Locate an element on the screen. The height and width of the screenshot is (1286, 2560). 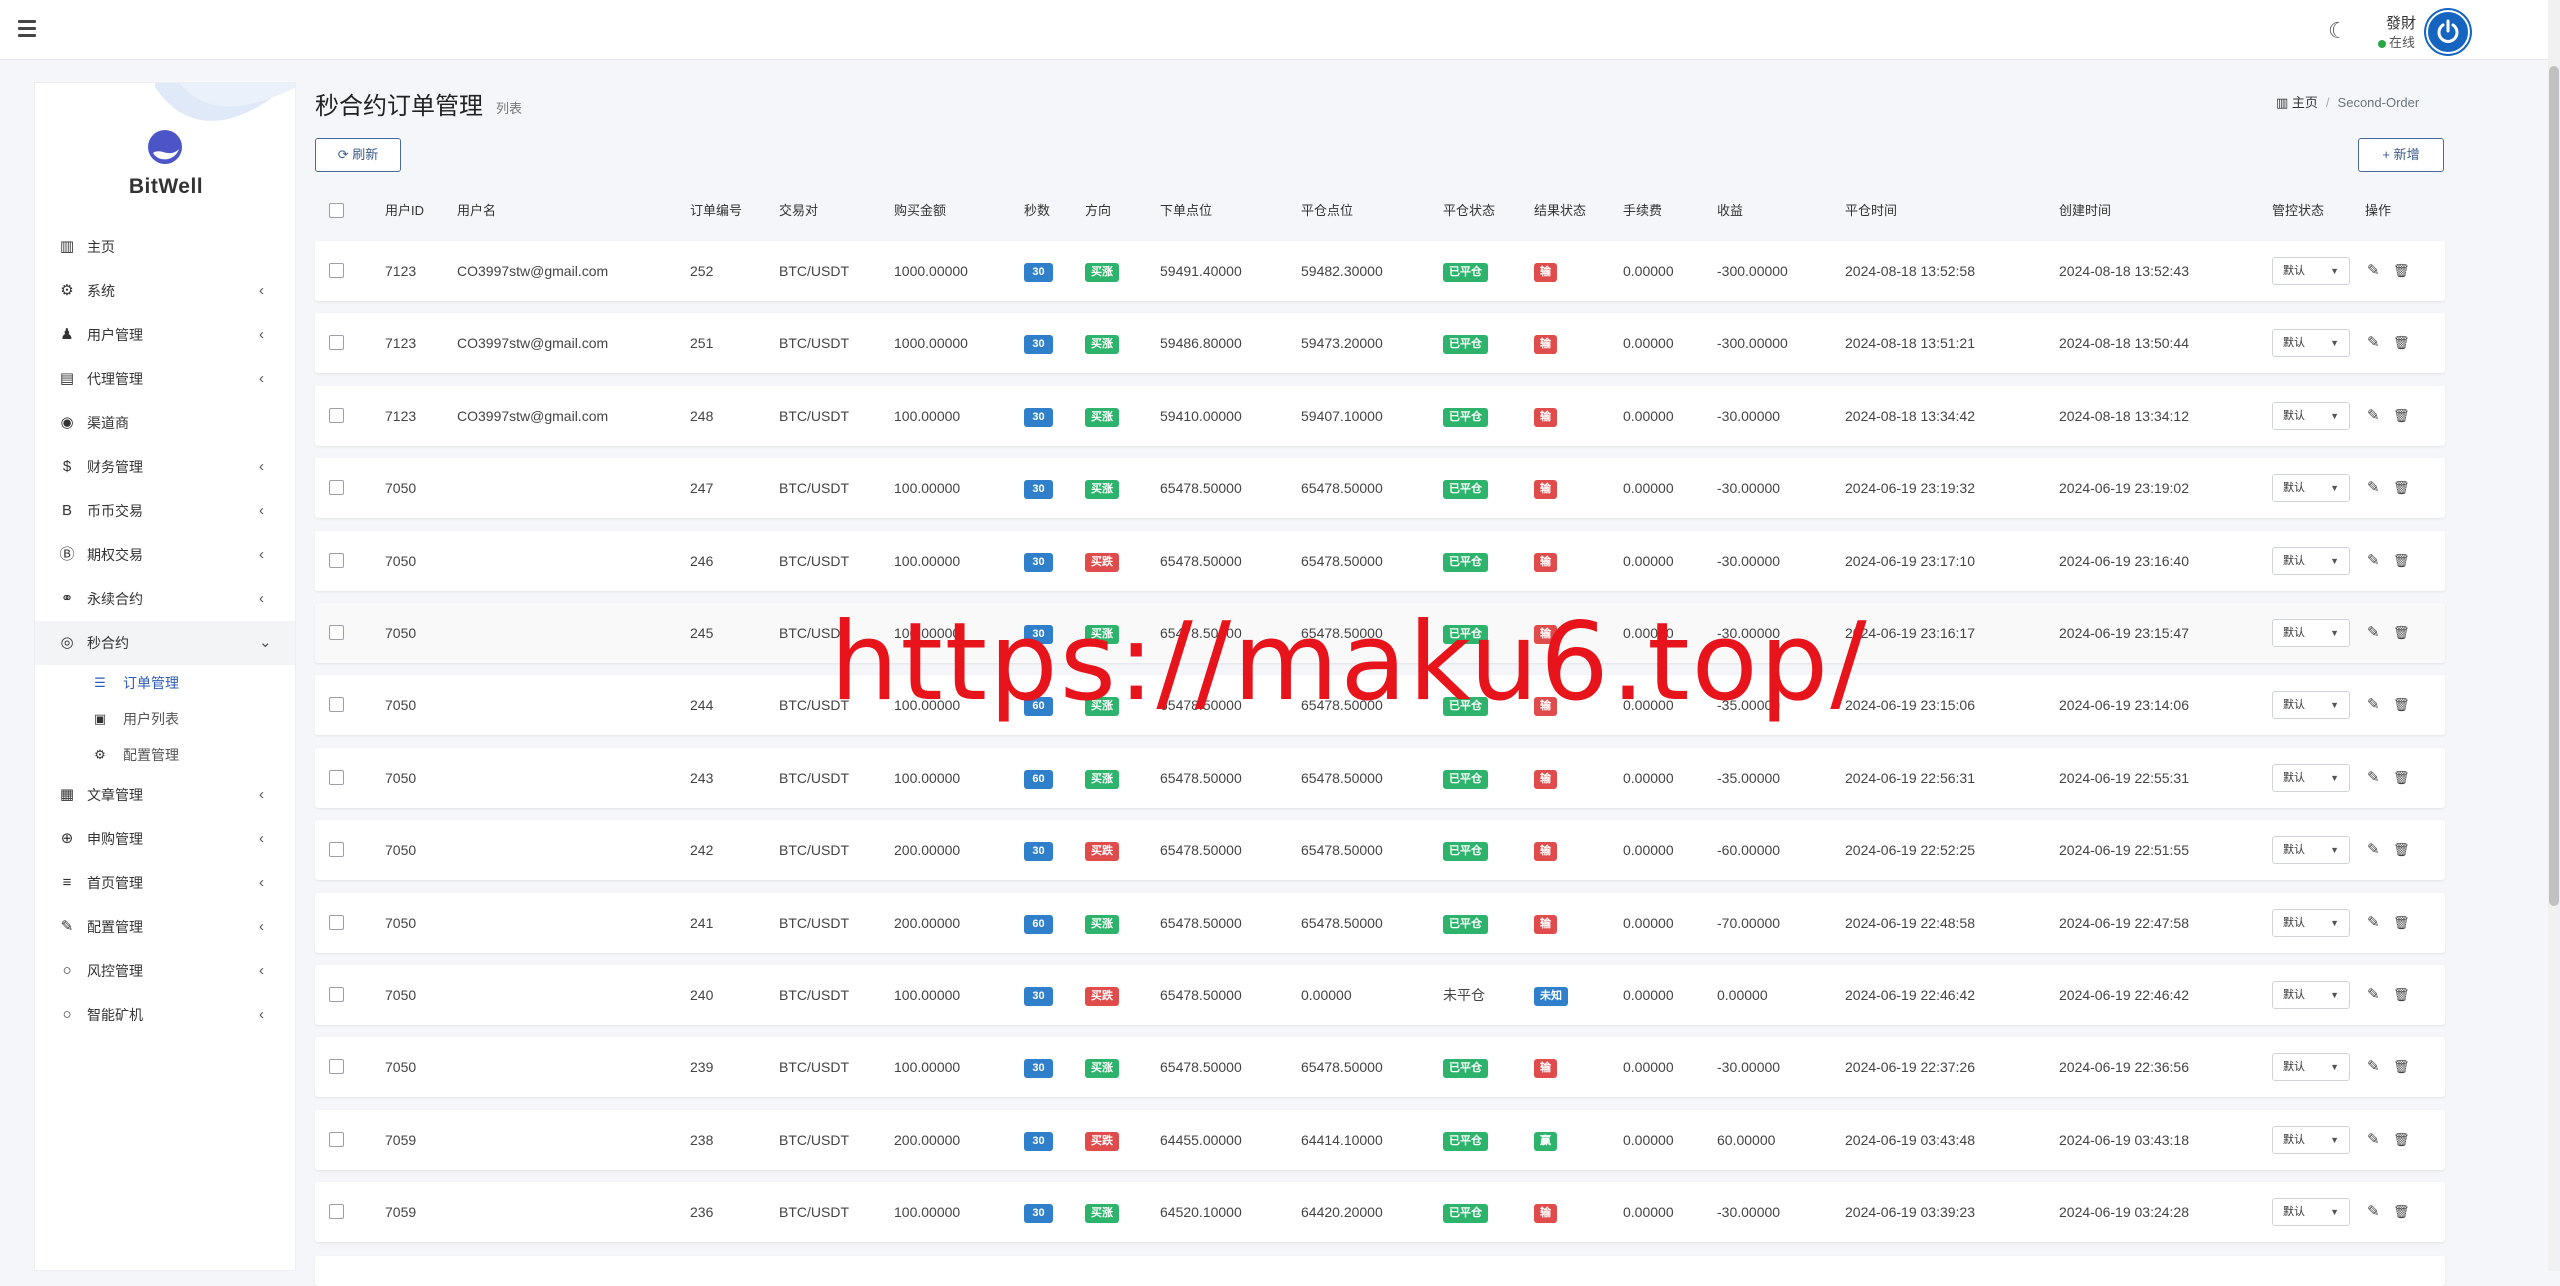
sidebar-subitem-config: ⚙ 配置管理 is located at coordinates (165, 755).